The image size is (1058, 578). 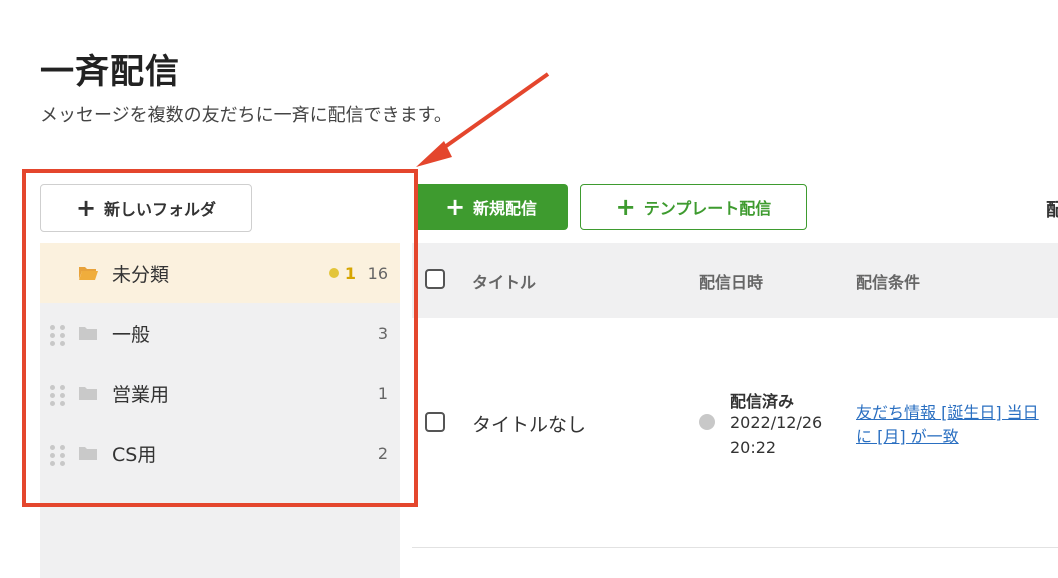 I want to click on status-dot-icon, so click(x=707, y=422).